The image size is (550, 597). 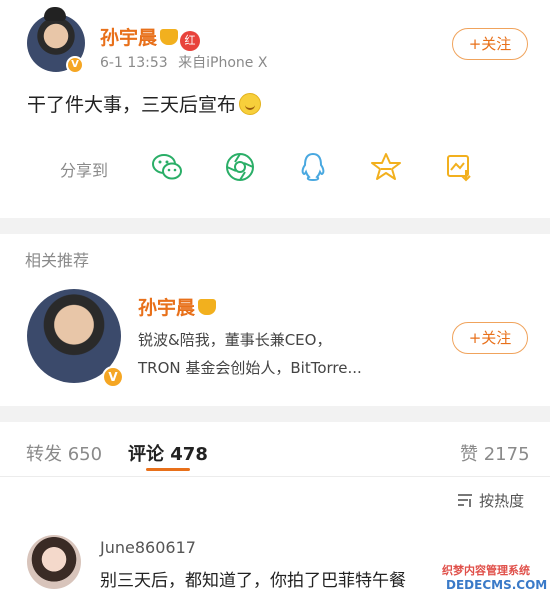 What do you see at coordinates (501, 501) in the screenshot?
I see `sort-by-hot: 按热度` at bounding box center [501, 501].